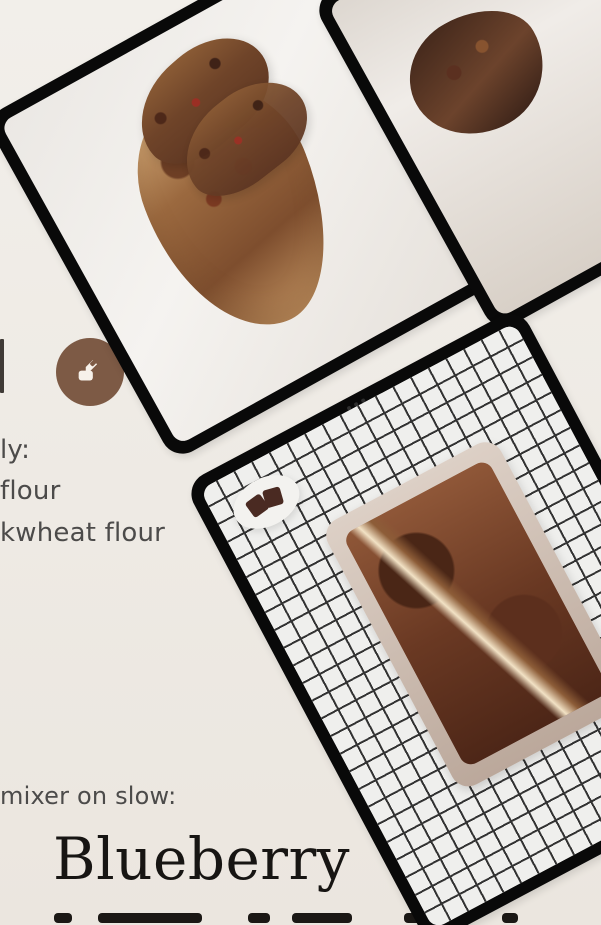 This screenshot has height=925, width=601. What do you see at coordinates (83, 533) in the screenshot?
I see `ingredient-line-3: kwheat flour` at bounding box center [83, 533].